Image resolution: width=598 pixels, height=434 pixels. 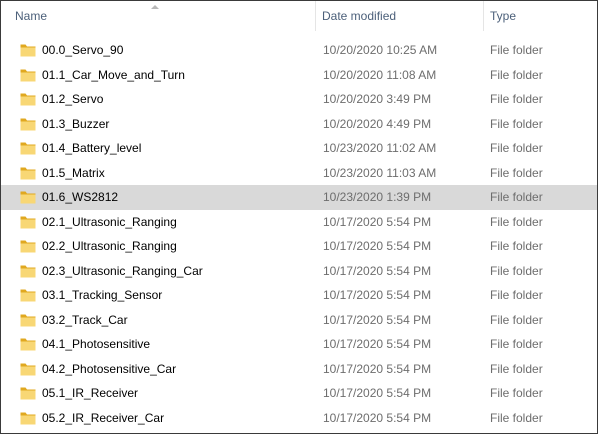 What do you see at coordinates (96, 344) in the screenshot?
I see `file-name: 04.1_Photosensitive` at bounding box center [96, 344].